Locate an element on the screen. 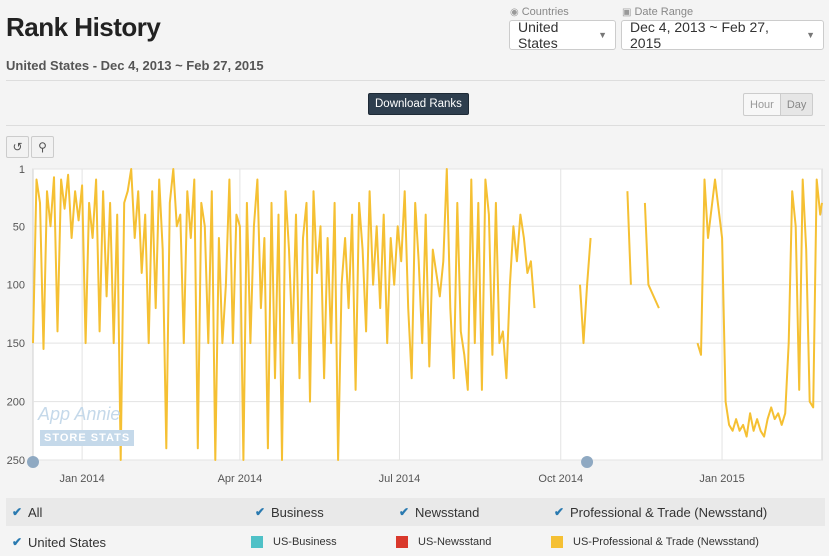 The width and height of the screenshot is (829, 556). zoom-button: ⚲ is located at coordinates (42, 147).